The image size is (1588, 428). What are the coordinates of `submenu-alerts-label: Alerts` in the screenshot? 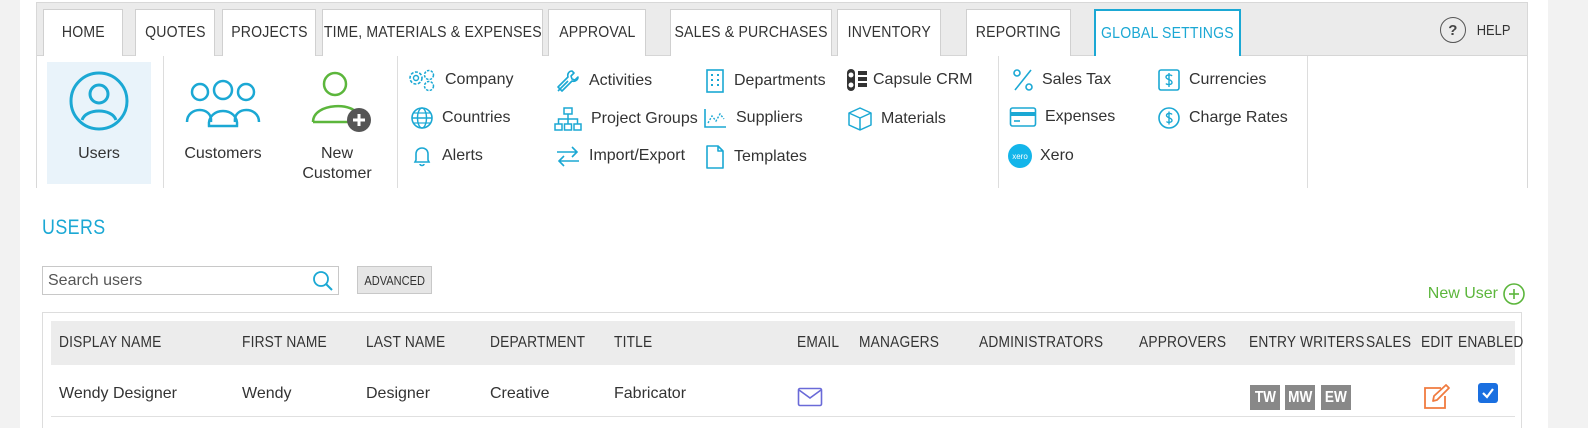 It's located at (462, 155).